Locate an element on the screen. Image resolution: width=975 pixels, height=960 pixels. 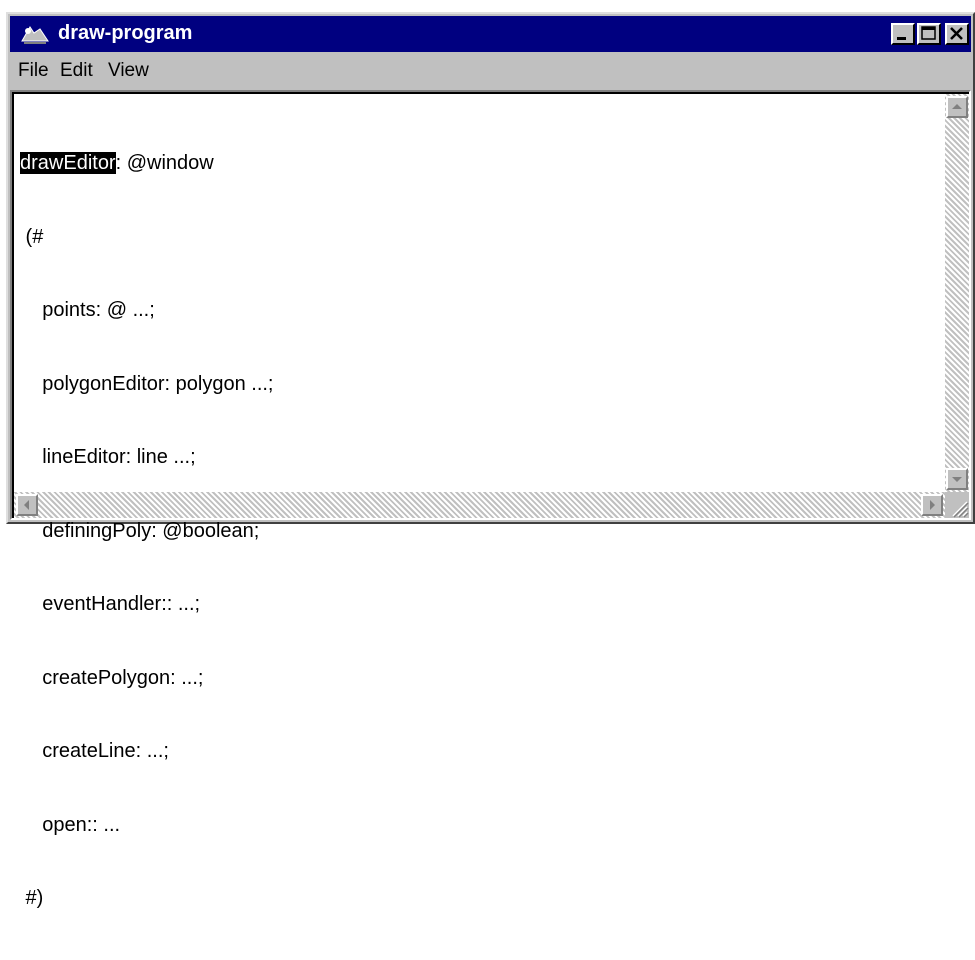
close-button is located at coordinates (957, 34).